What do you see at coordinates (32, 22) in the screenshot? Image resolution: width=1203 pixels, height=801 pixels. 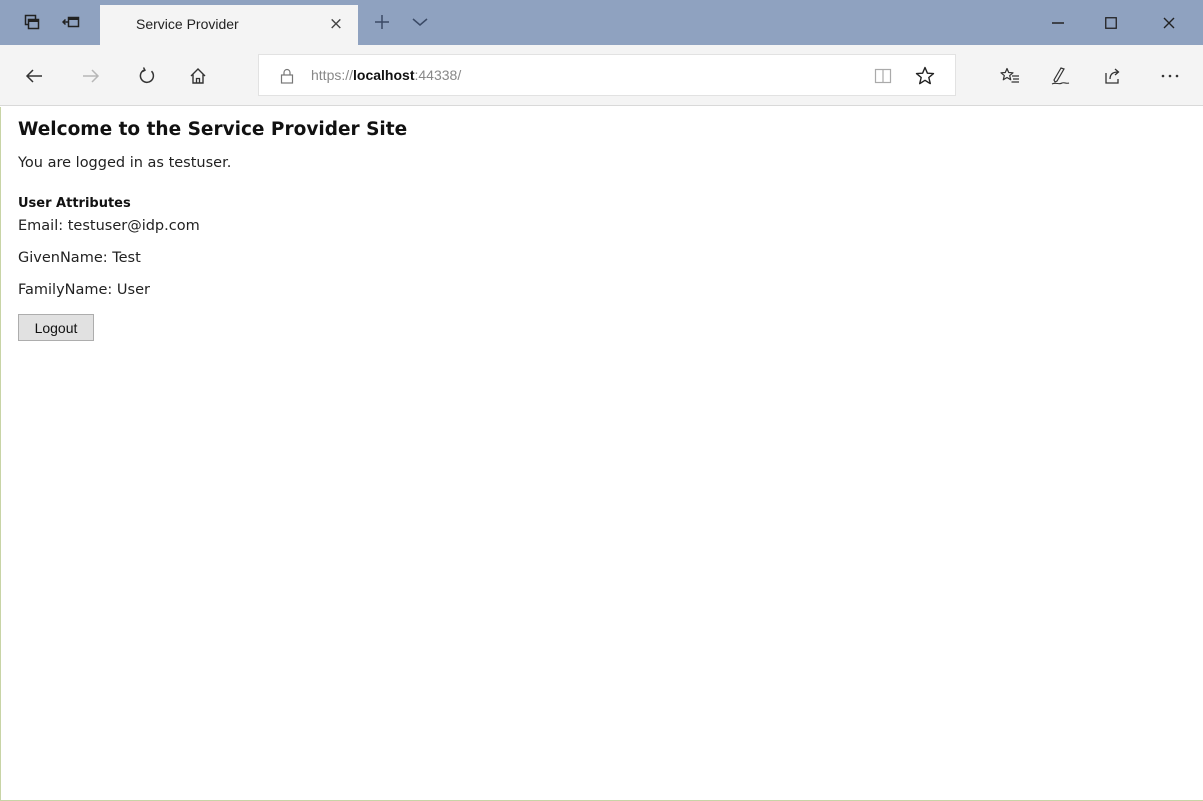 I see `tab-actions-icon` at bounding box center [32, 22].